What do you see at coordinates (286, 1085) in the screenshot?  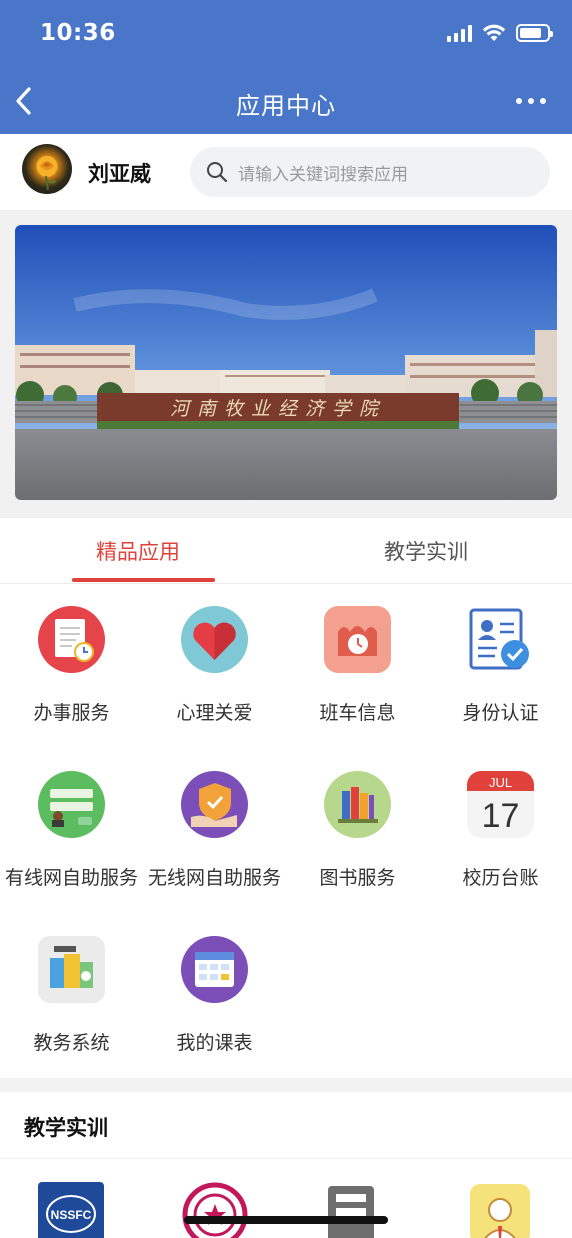 I see `section-divider` at bounding box center [286, 1085].